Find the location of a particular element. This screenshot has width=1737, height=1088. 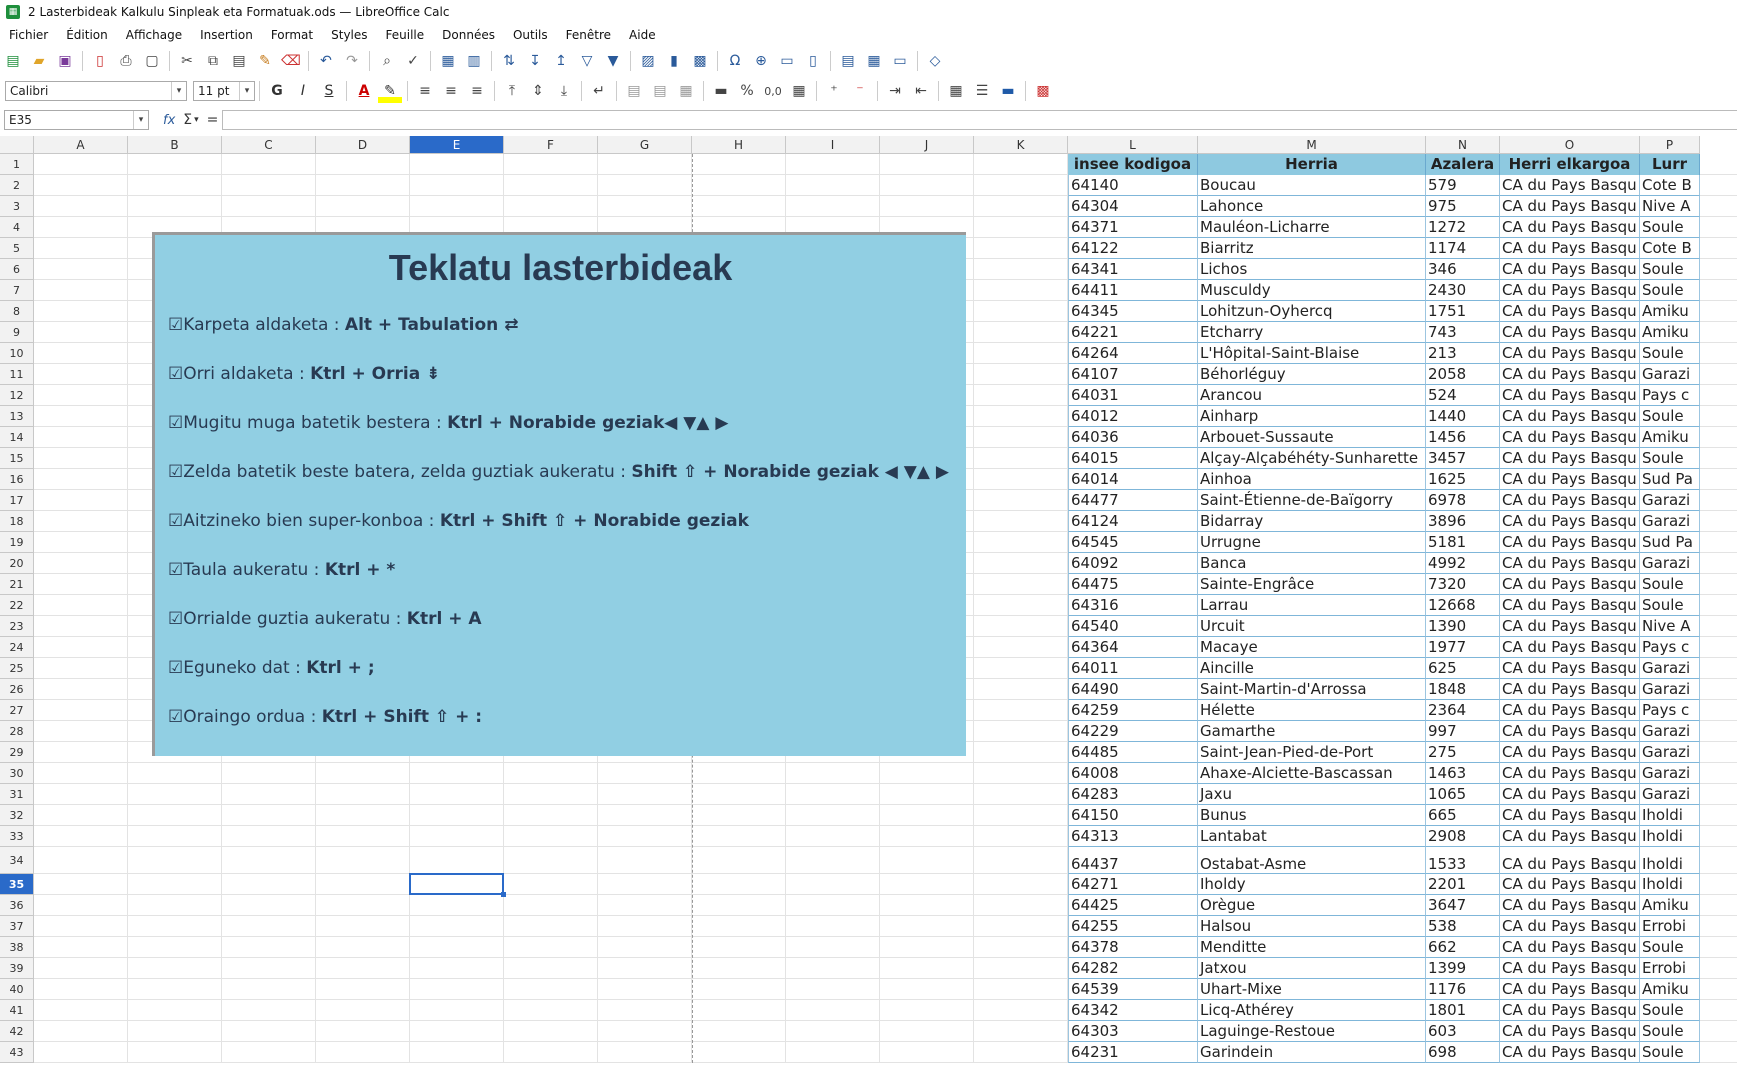

table-cell: Uhart-Mixe is located at coordinates (1312, 989).